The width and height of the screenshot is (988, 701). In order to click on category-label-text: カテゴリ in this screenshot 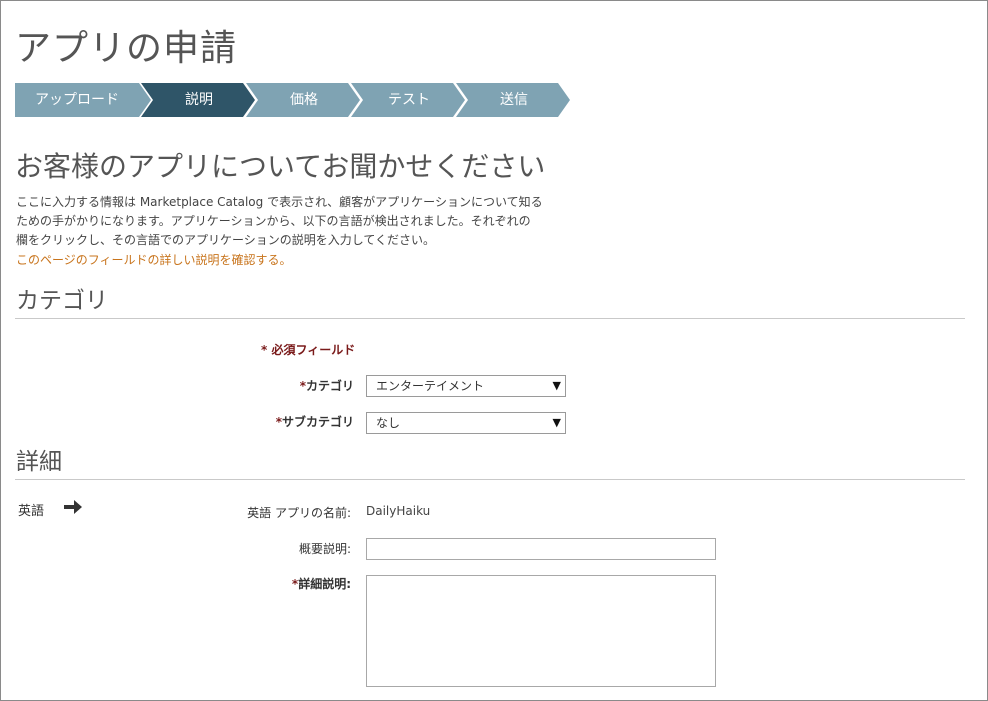, I will do `click(329, 386)`.